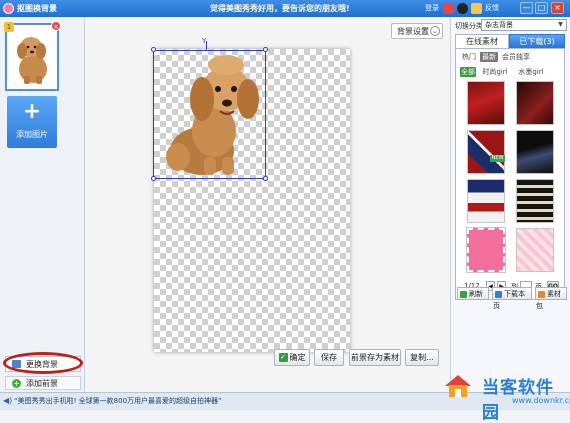 Image resolution: width=570 pixels, height=423 pixels. I want to click on minimize-button: —, so click(526, 8).